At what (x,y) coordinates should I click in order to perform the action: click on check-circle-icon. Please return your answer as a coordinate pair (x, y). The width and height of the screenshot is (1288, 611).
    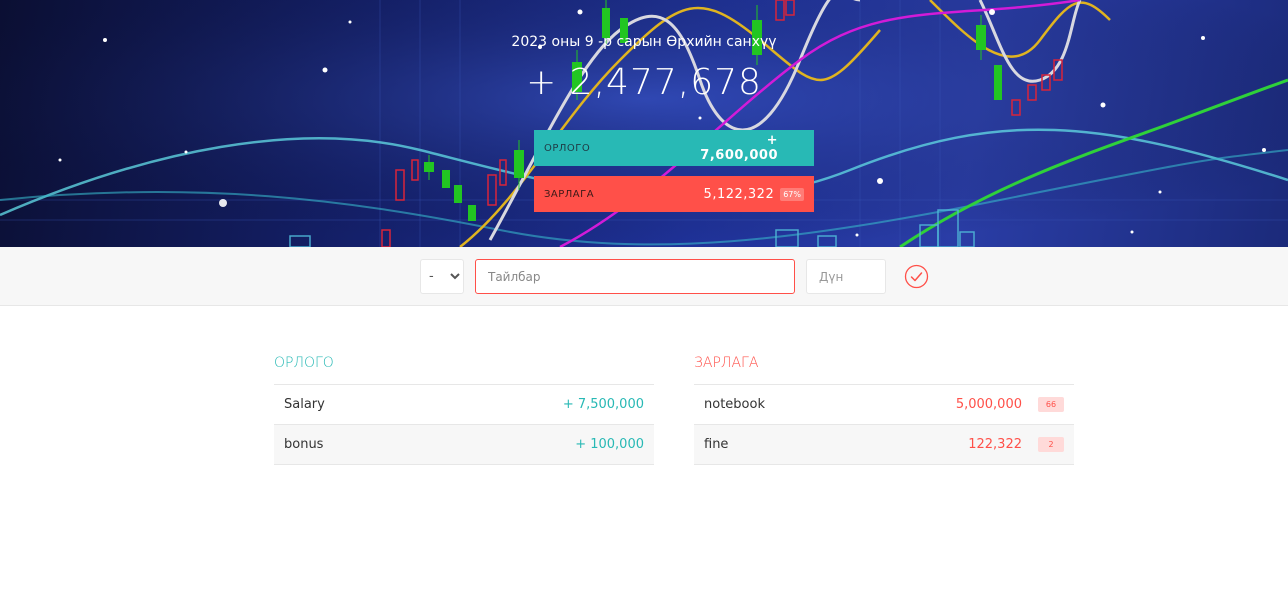
    Looking at the image, I should click on (916, 276).